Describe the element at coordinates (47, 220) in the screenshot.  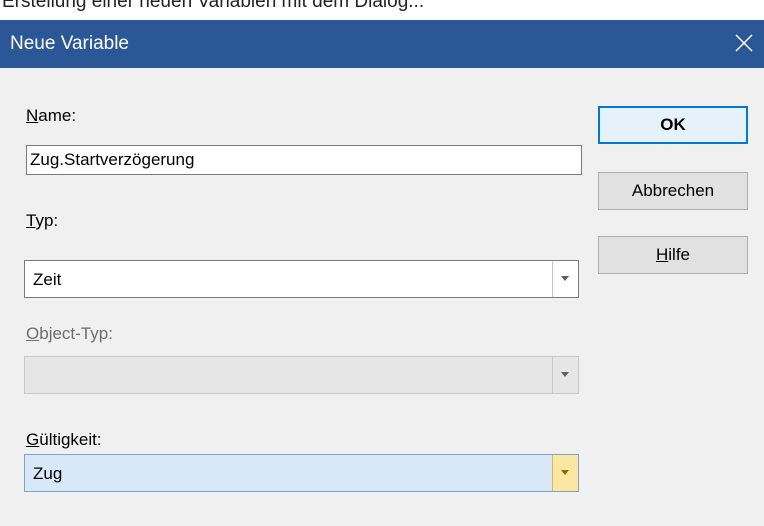
I see `typ-label-text: yp:` at that location.